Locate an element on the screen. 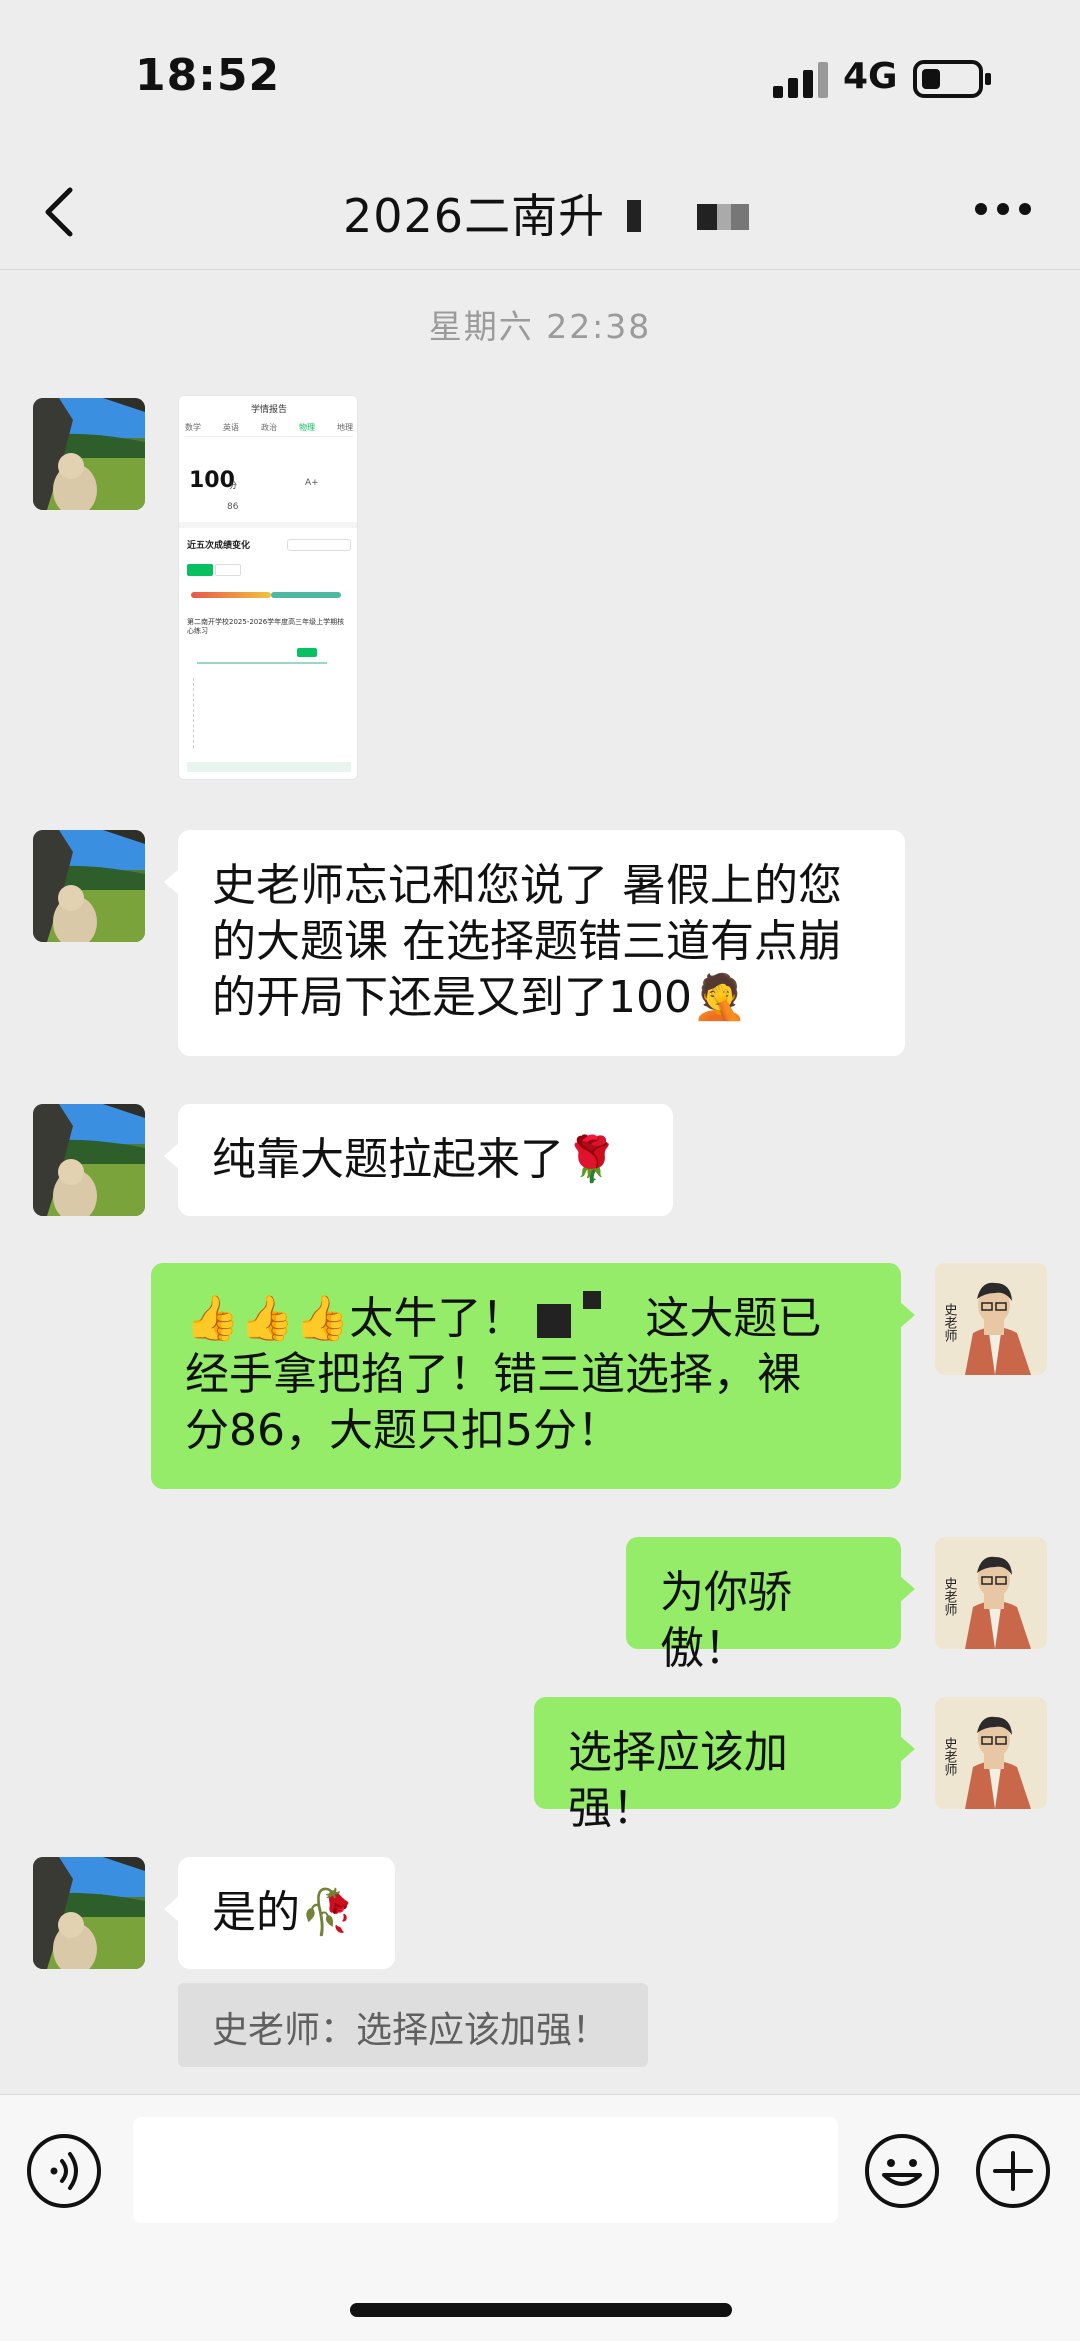 The width and height of the screenshot is (1080, 2341). message-bubble: 👍👍👍太牛了！ 这大题已 经手拿把掐了！错三道选择，裸 分86，大题只扣5分！ is located at coordinates (533, 1376).